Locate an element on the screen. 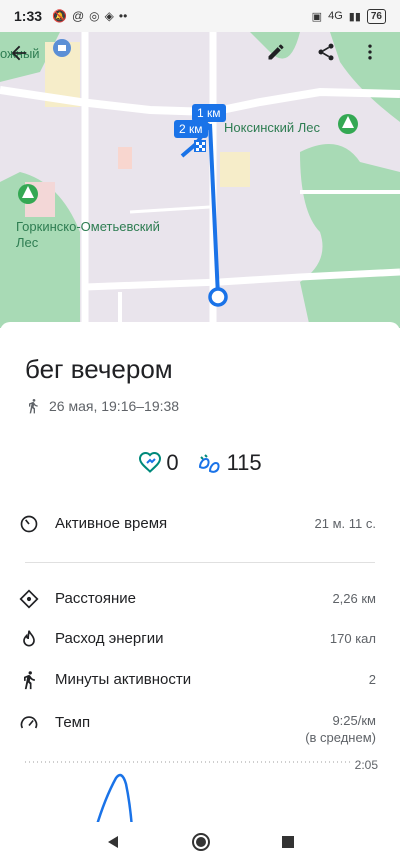 This screenshot has width=400, height=867. pencil-icon is located at coordinates (276, 52).